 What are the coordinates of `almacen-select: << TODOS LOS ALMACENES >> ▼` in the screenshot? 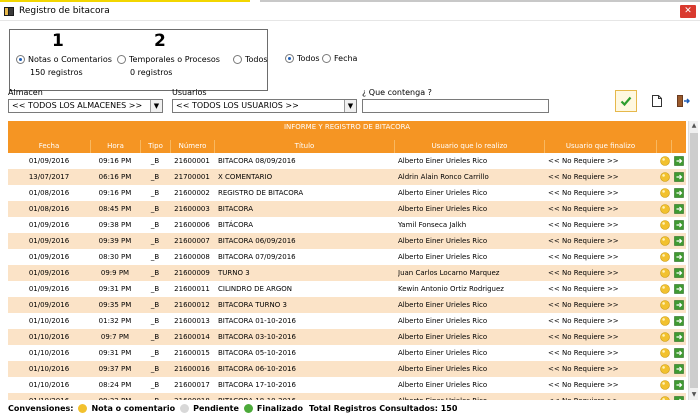 It's located at (85, 106).